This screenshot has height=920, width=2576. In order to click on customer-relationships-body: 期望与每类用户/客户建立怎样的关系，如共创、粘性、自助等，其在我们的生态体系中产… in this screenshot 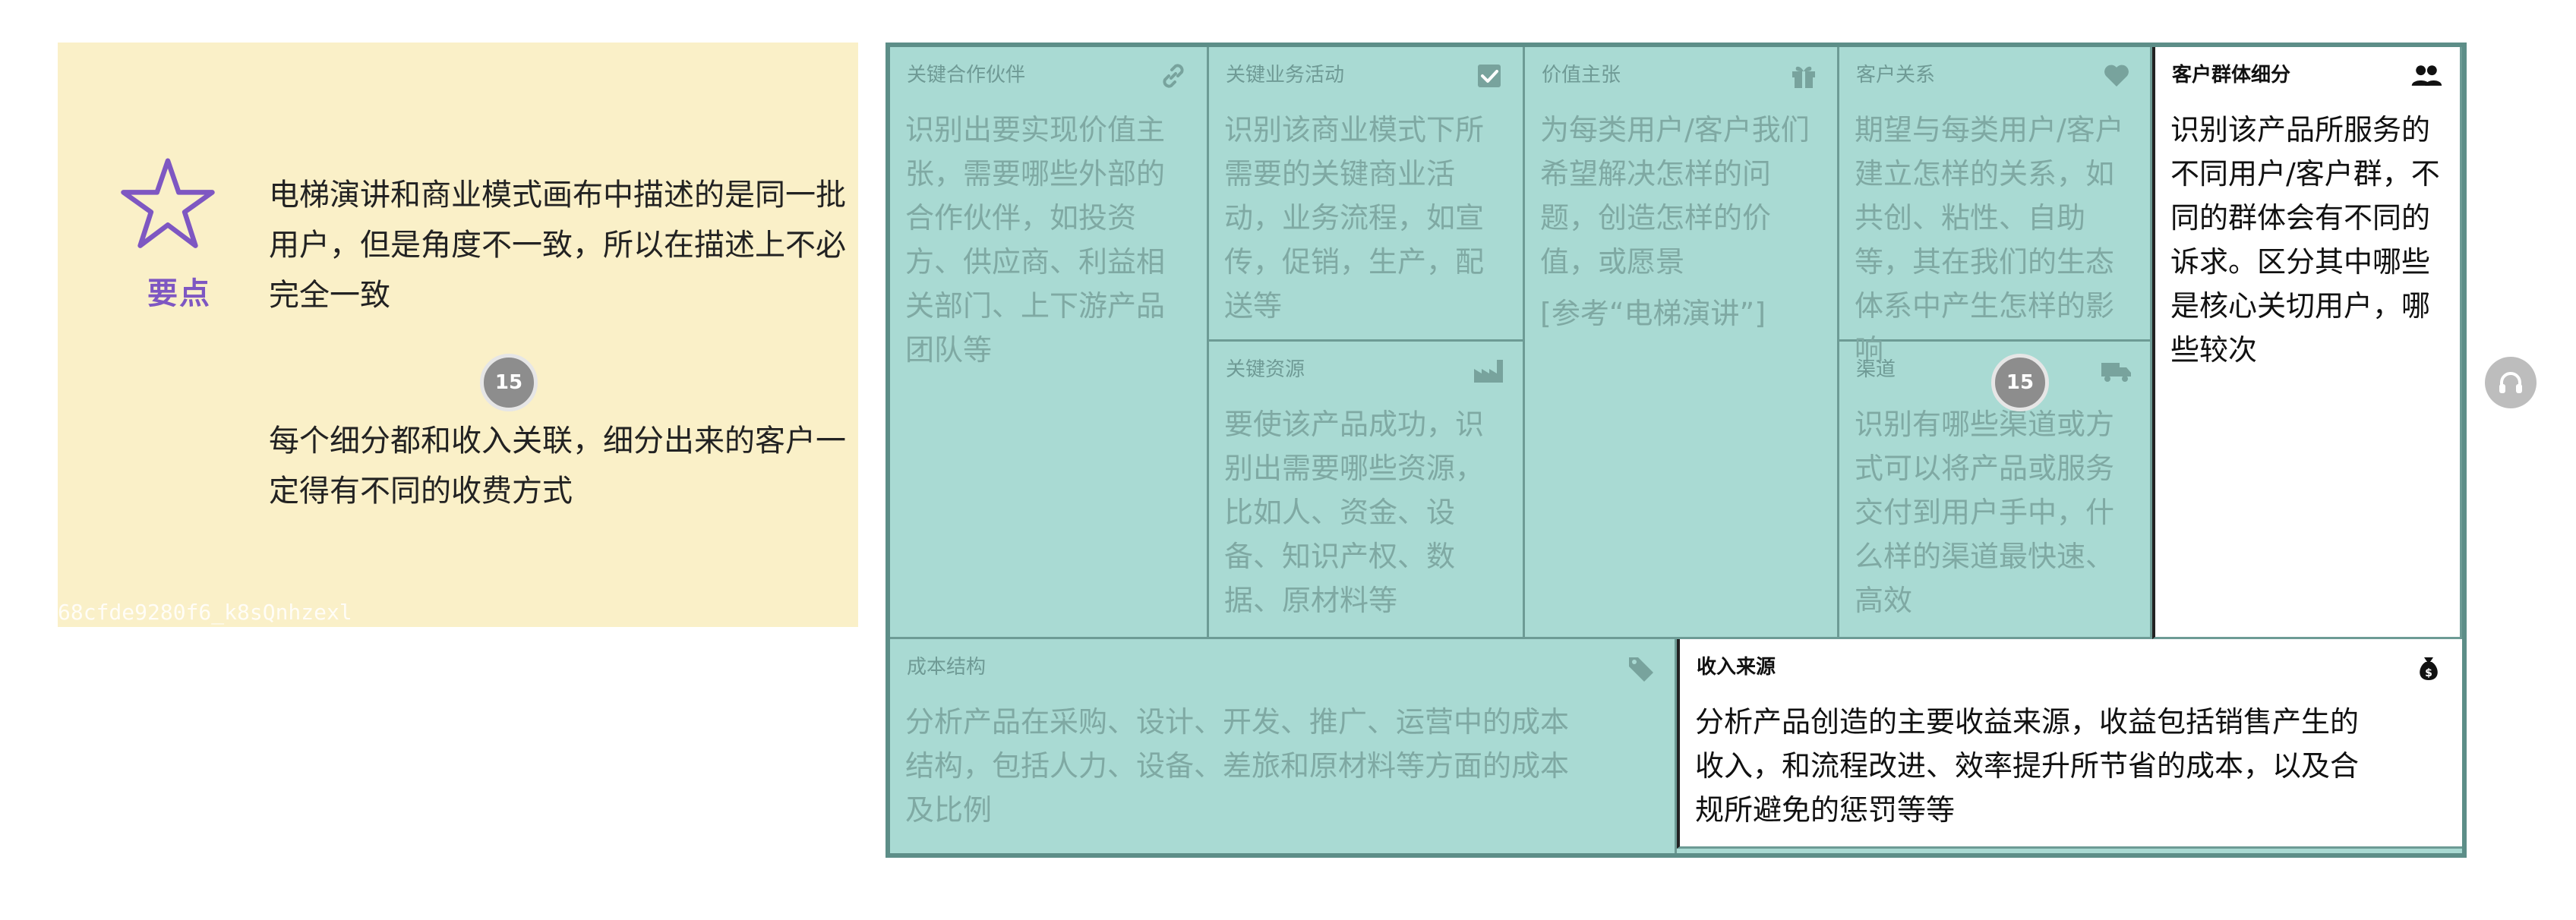, I will do `click(1989, 240)`.